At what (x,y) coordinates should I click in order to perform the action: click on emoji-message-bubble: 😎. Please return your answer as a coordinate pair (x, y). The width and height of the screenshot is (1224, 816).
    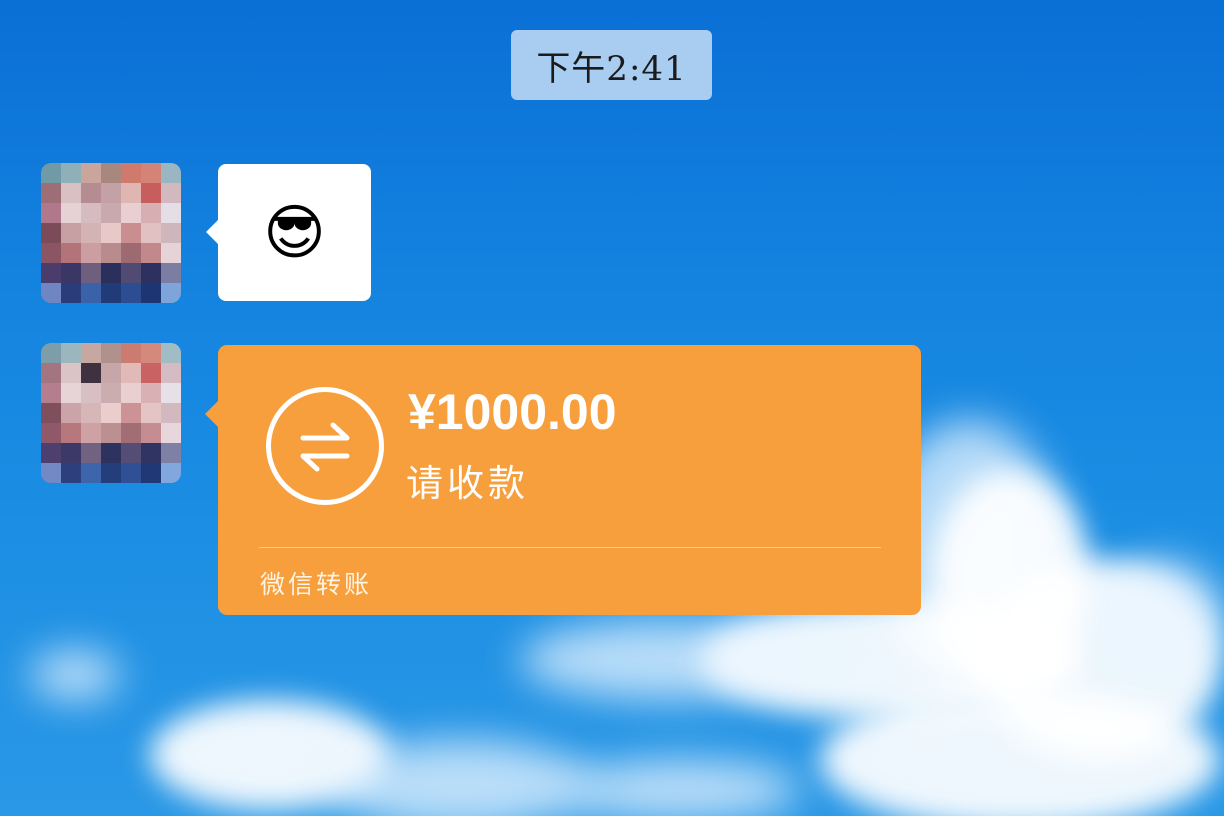
    Looking at the image, I should click on (288, 232).